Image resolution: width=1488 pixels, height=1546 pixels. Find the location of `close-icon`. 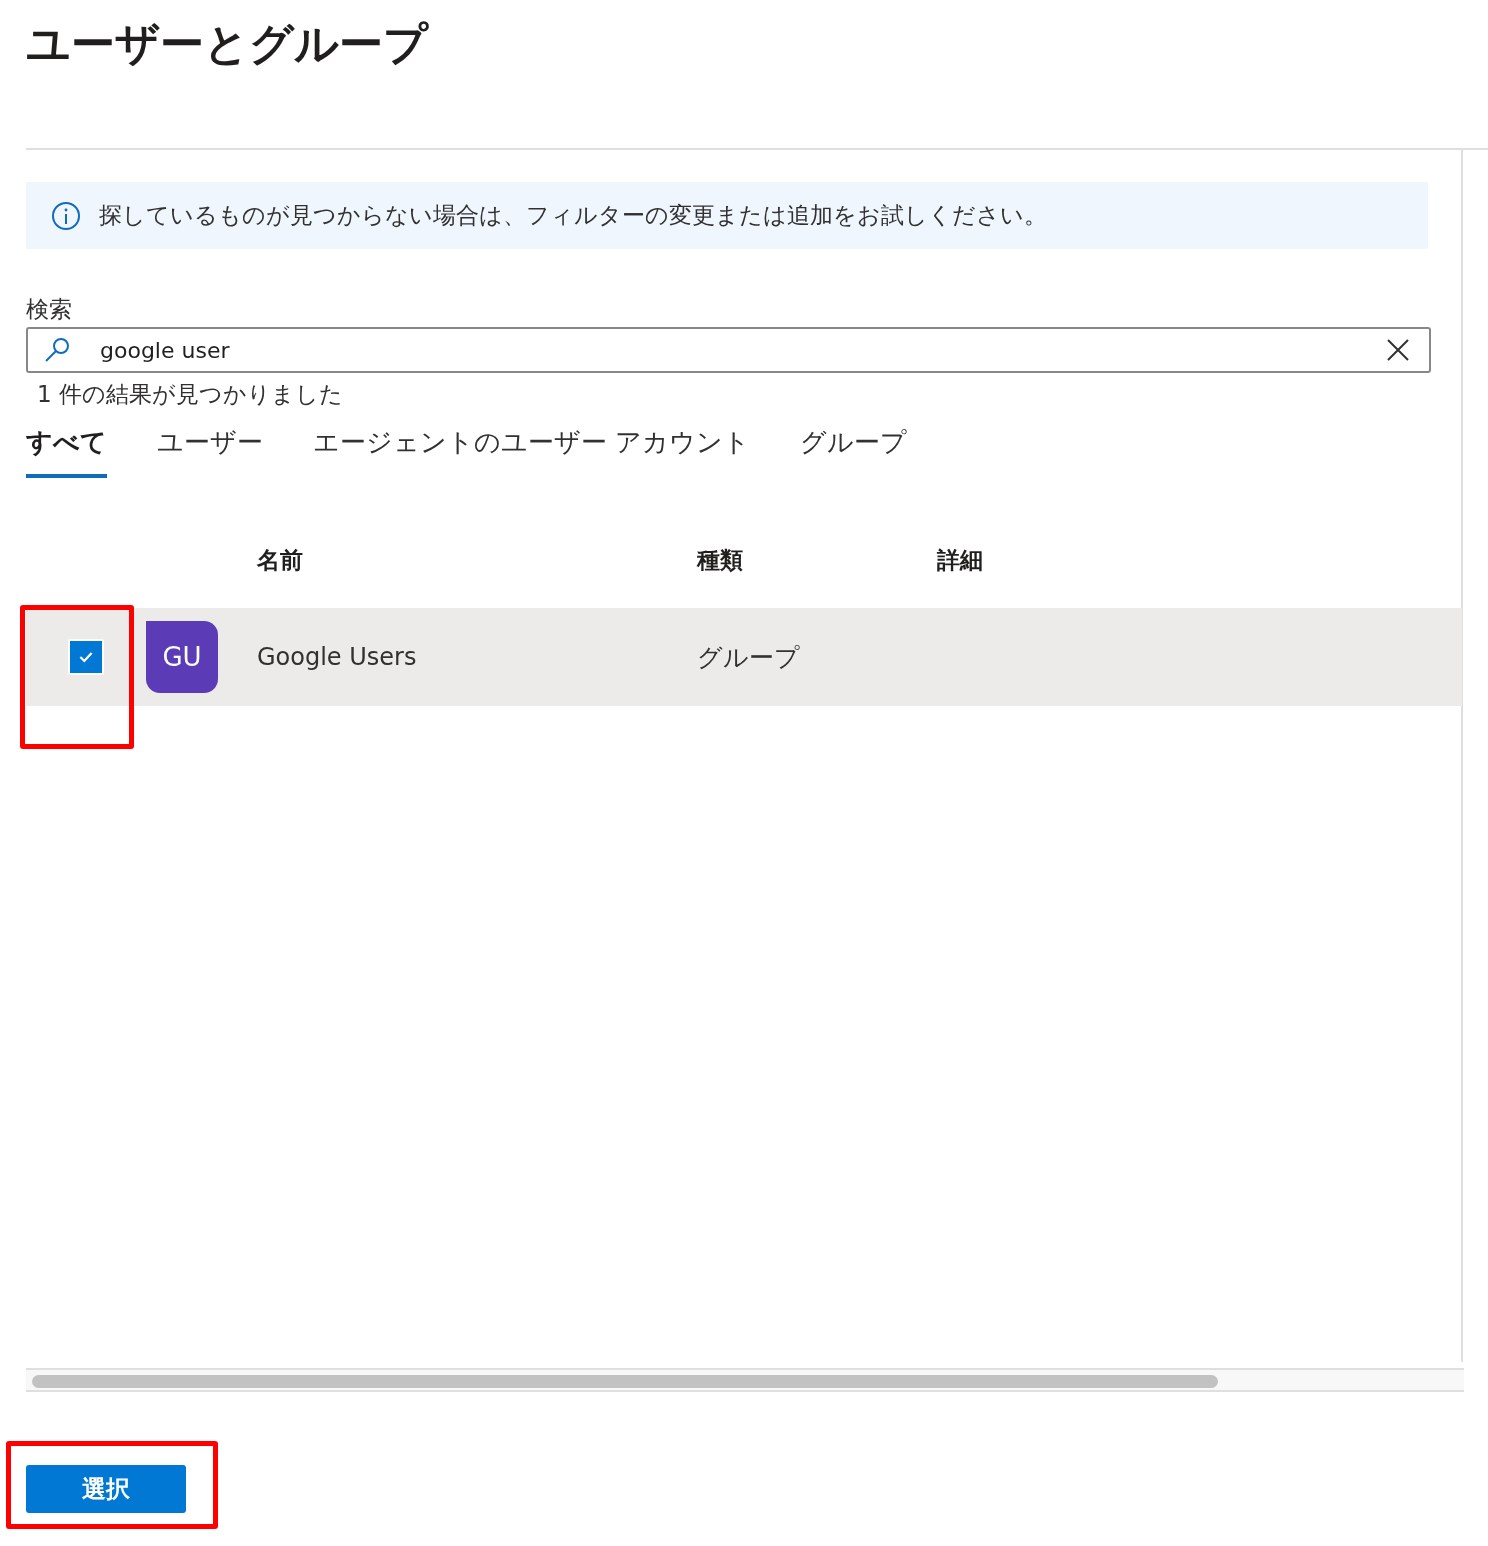

close-icon is located at coordinates (1398, 350).